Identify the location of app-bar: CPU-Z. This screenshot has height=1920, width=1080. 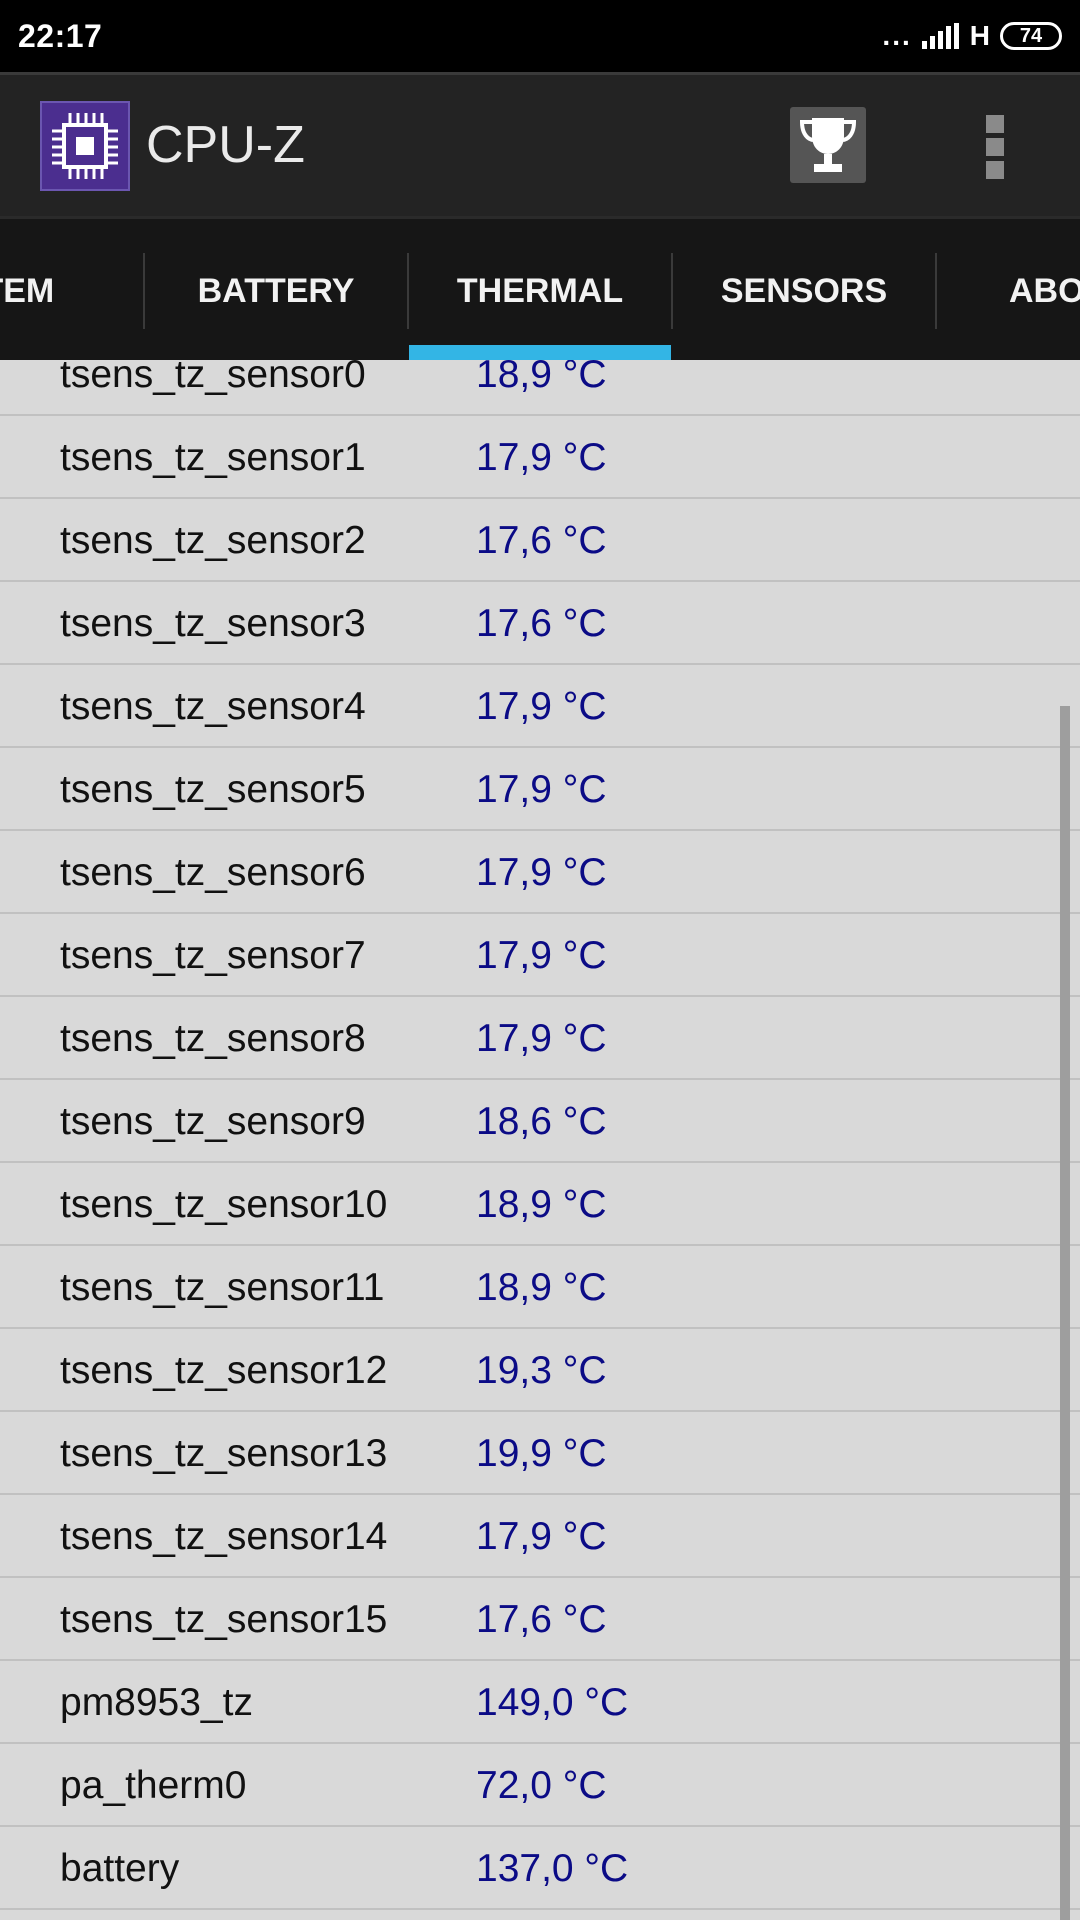
(540, 144).